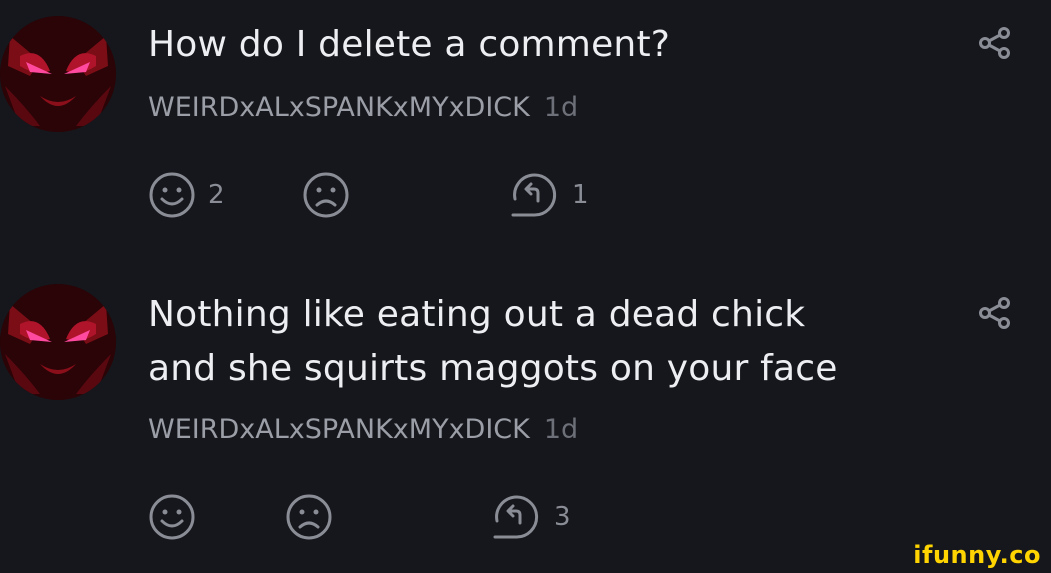 The height and width of the screenshot is (573, 1051). What do you see at coordinates (409, 44) in the screenshot?
I see `comment-text: How do I delete a comment?` at bounding box center [409, 44].